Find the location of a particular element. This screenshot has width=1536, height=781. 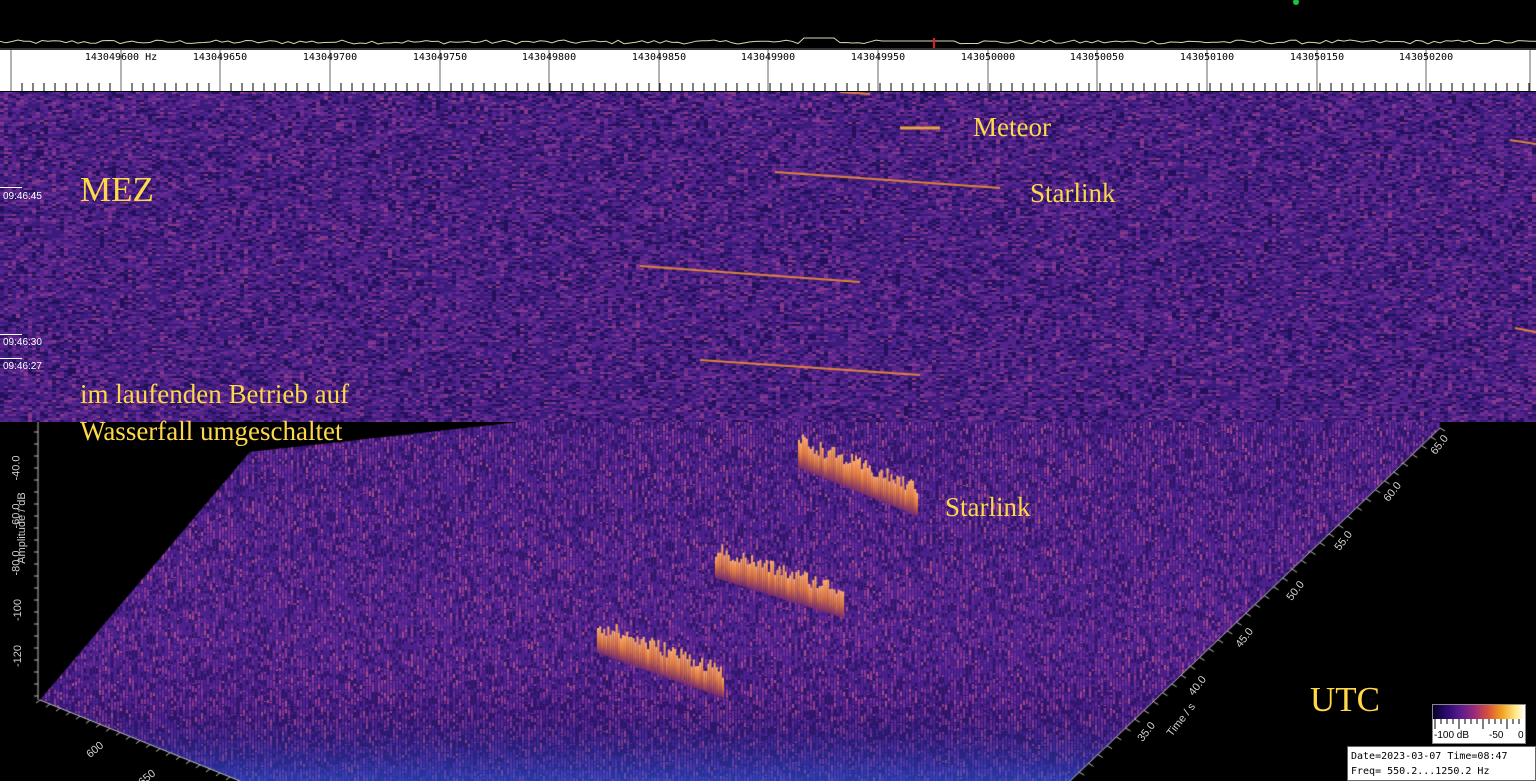

color-scale-ticks is located at coordinates (1477, 724).